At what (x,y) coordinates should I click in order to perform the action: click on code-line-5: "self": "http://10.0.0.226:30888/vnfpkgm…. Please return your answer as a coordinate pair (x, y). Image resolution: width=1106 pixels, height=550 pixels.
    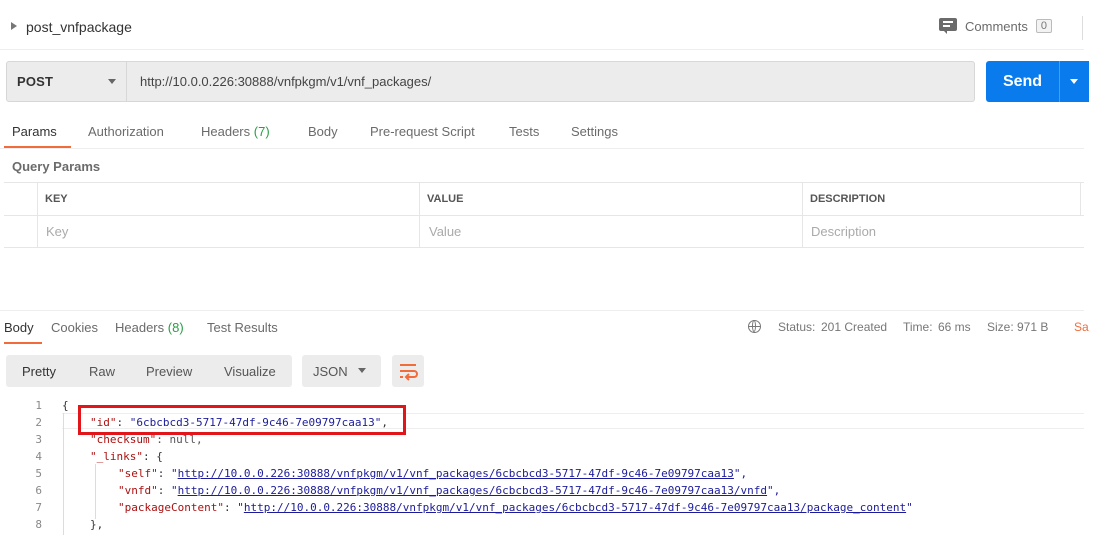
    Looking at the image, I should click on (432, 473).